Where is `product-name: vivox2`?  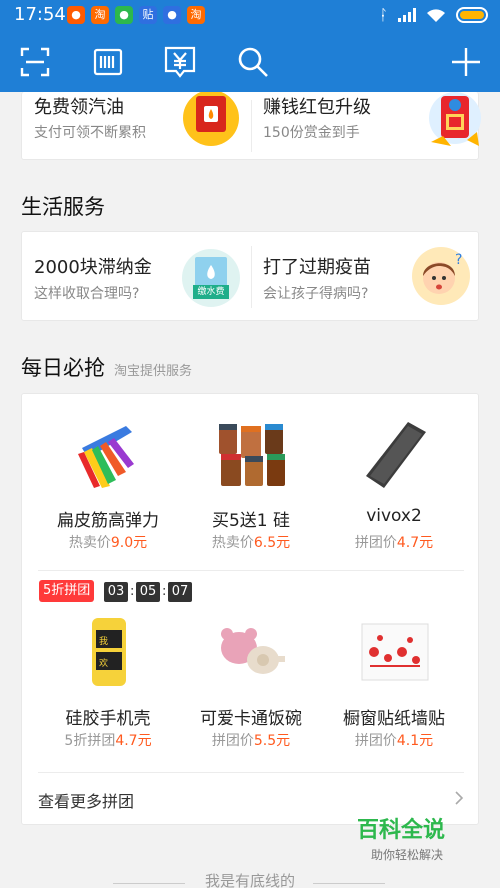
product-name: vivox2 is located at coordinates (394, 516).